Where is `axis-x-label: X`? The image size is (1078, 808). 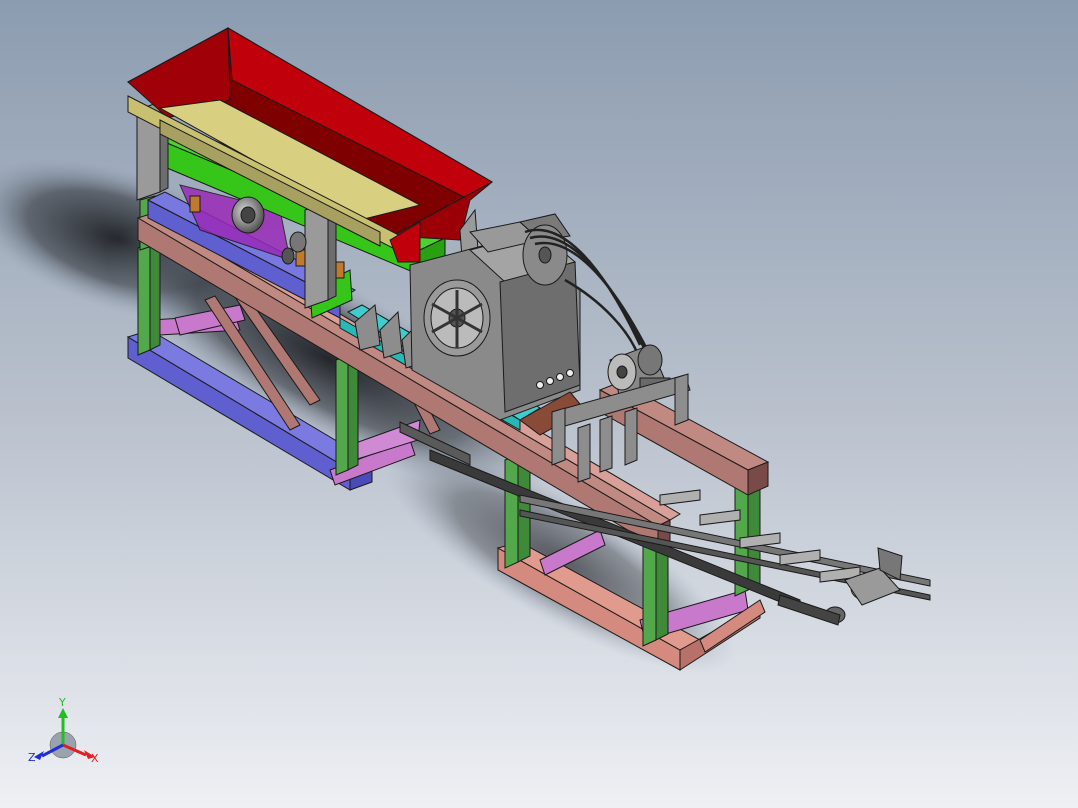 axis-x-label: X is located at coordinates (95, 758).